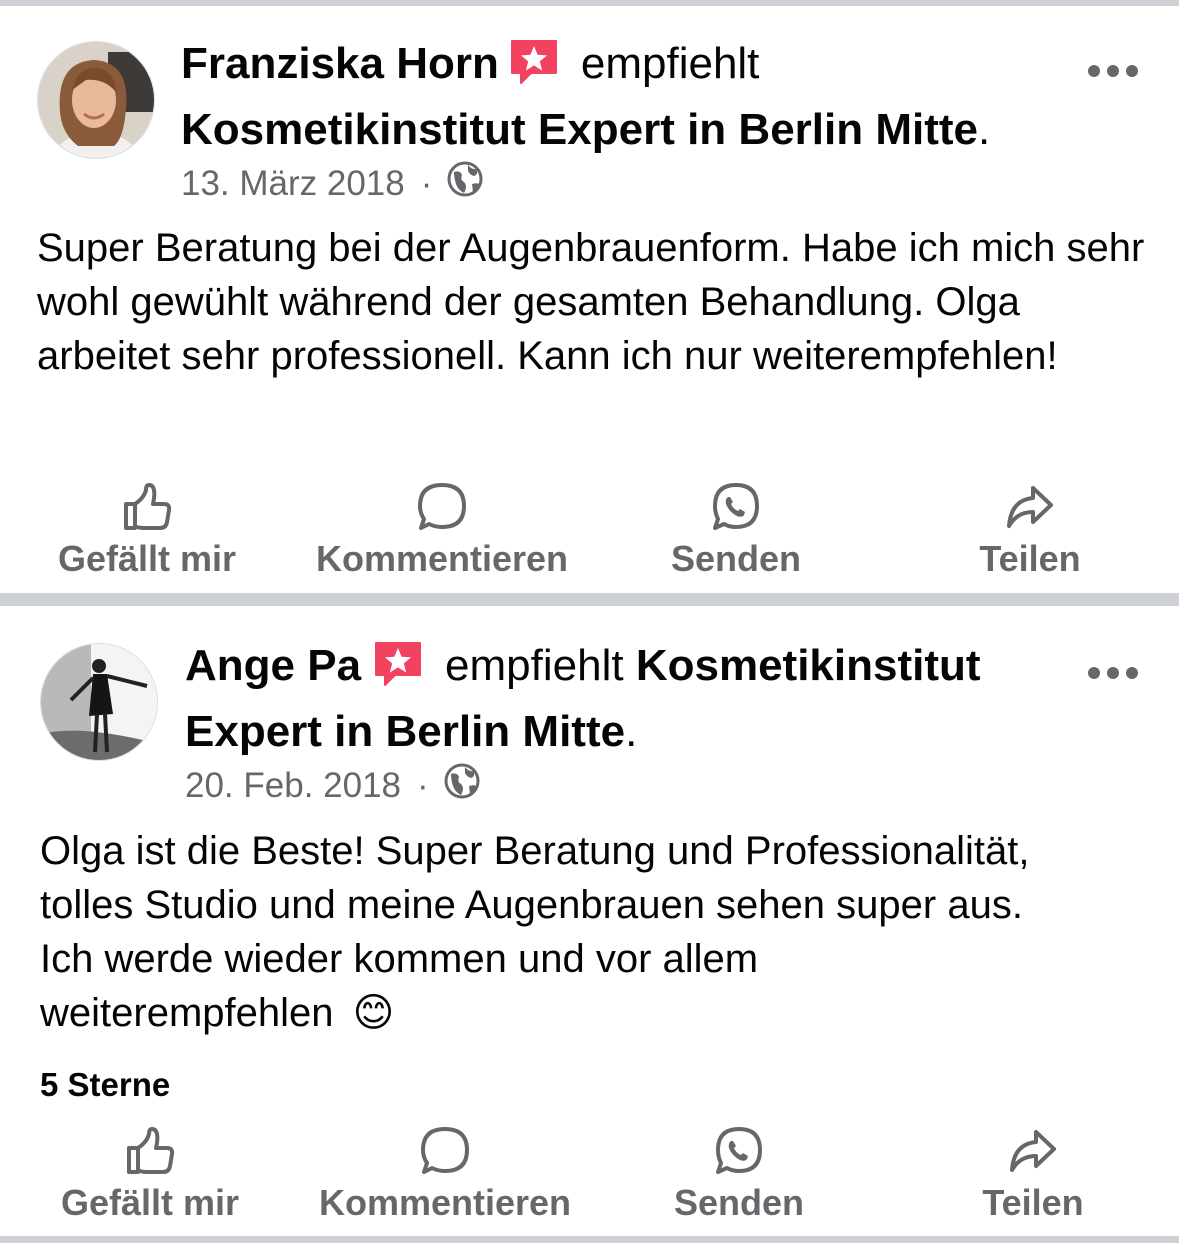  I want to click on post-divider, so click(589, 599).